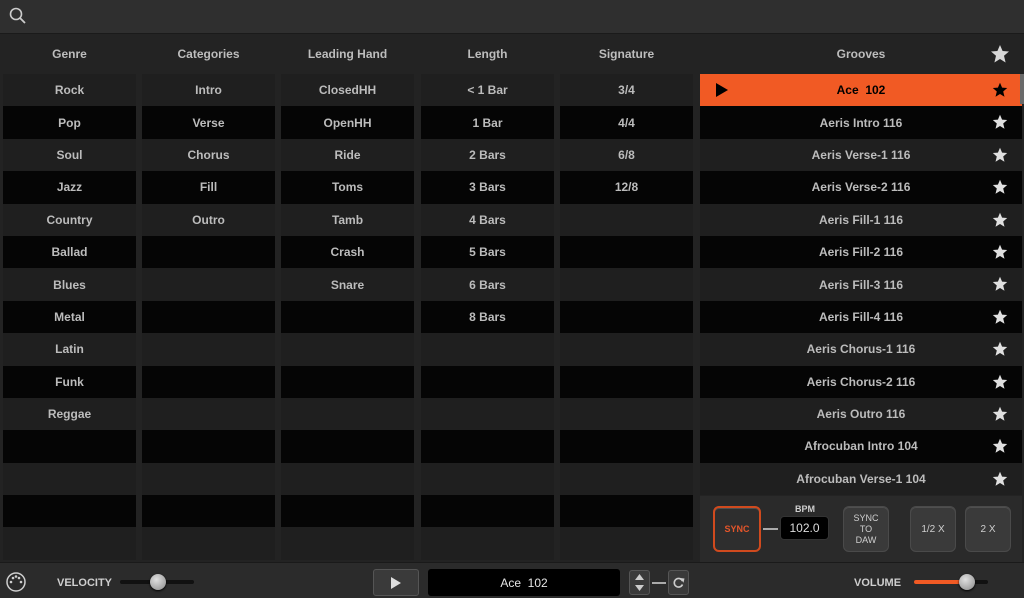  I want to click on groove-item: Aeris Fill-4 116, so click(861, 317).